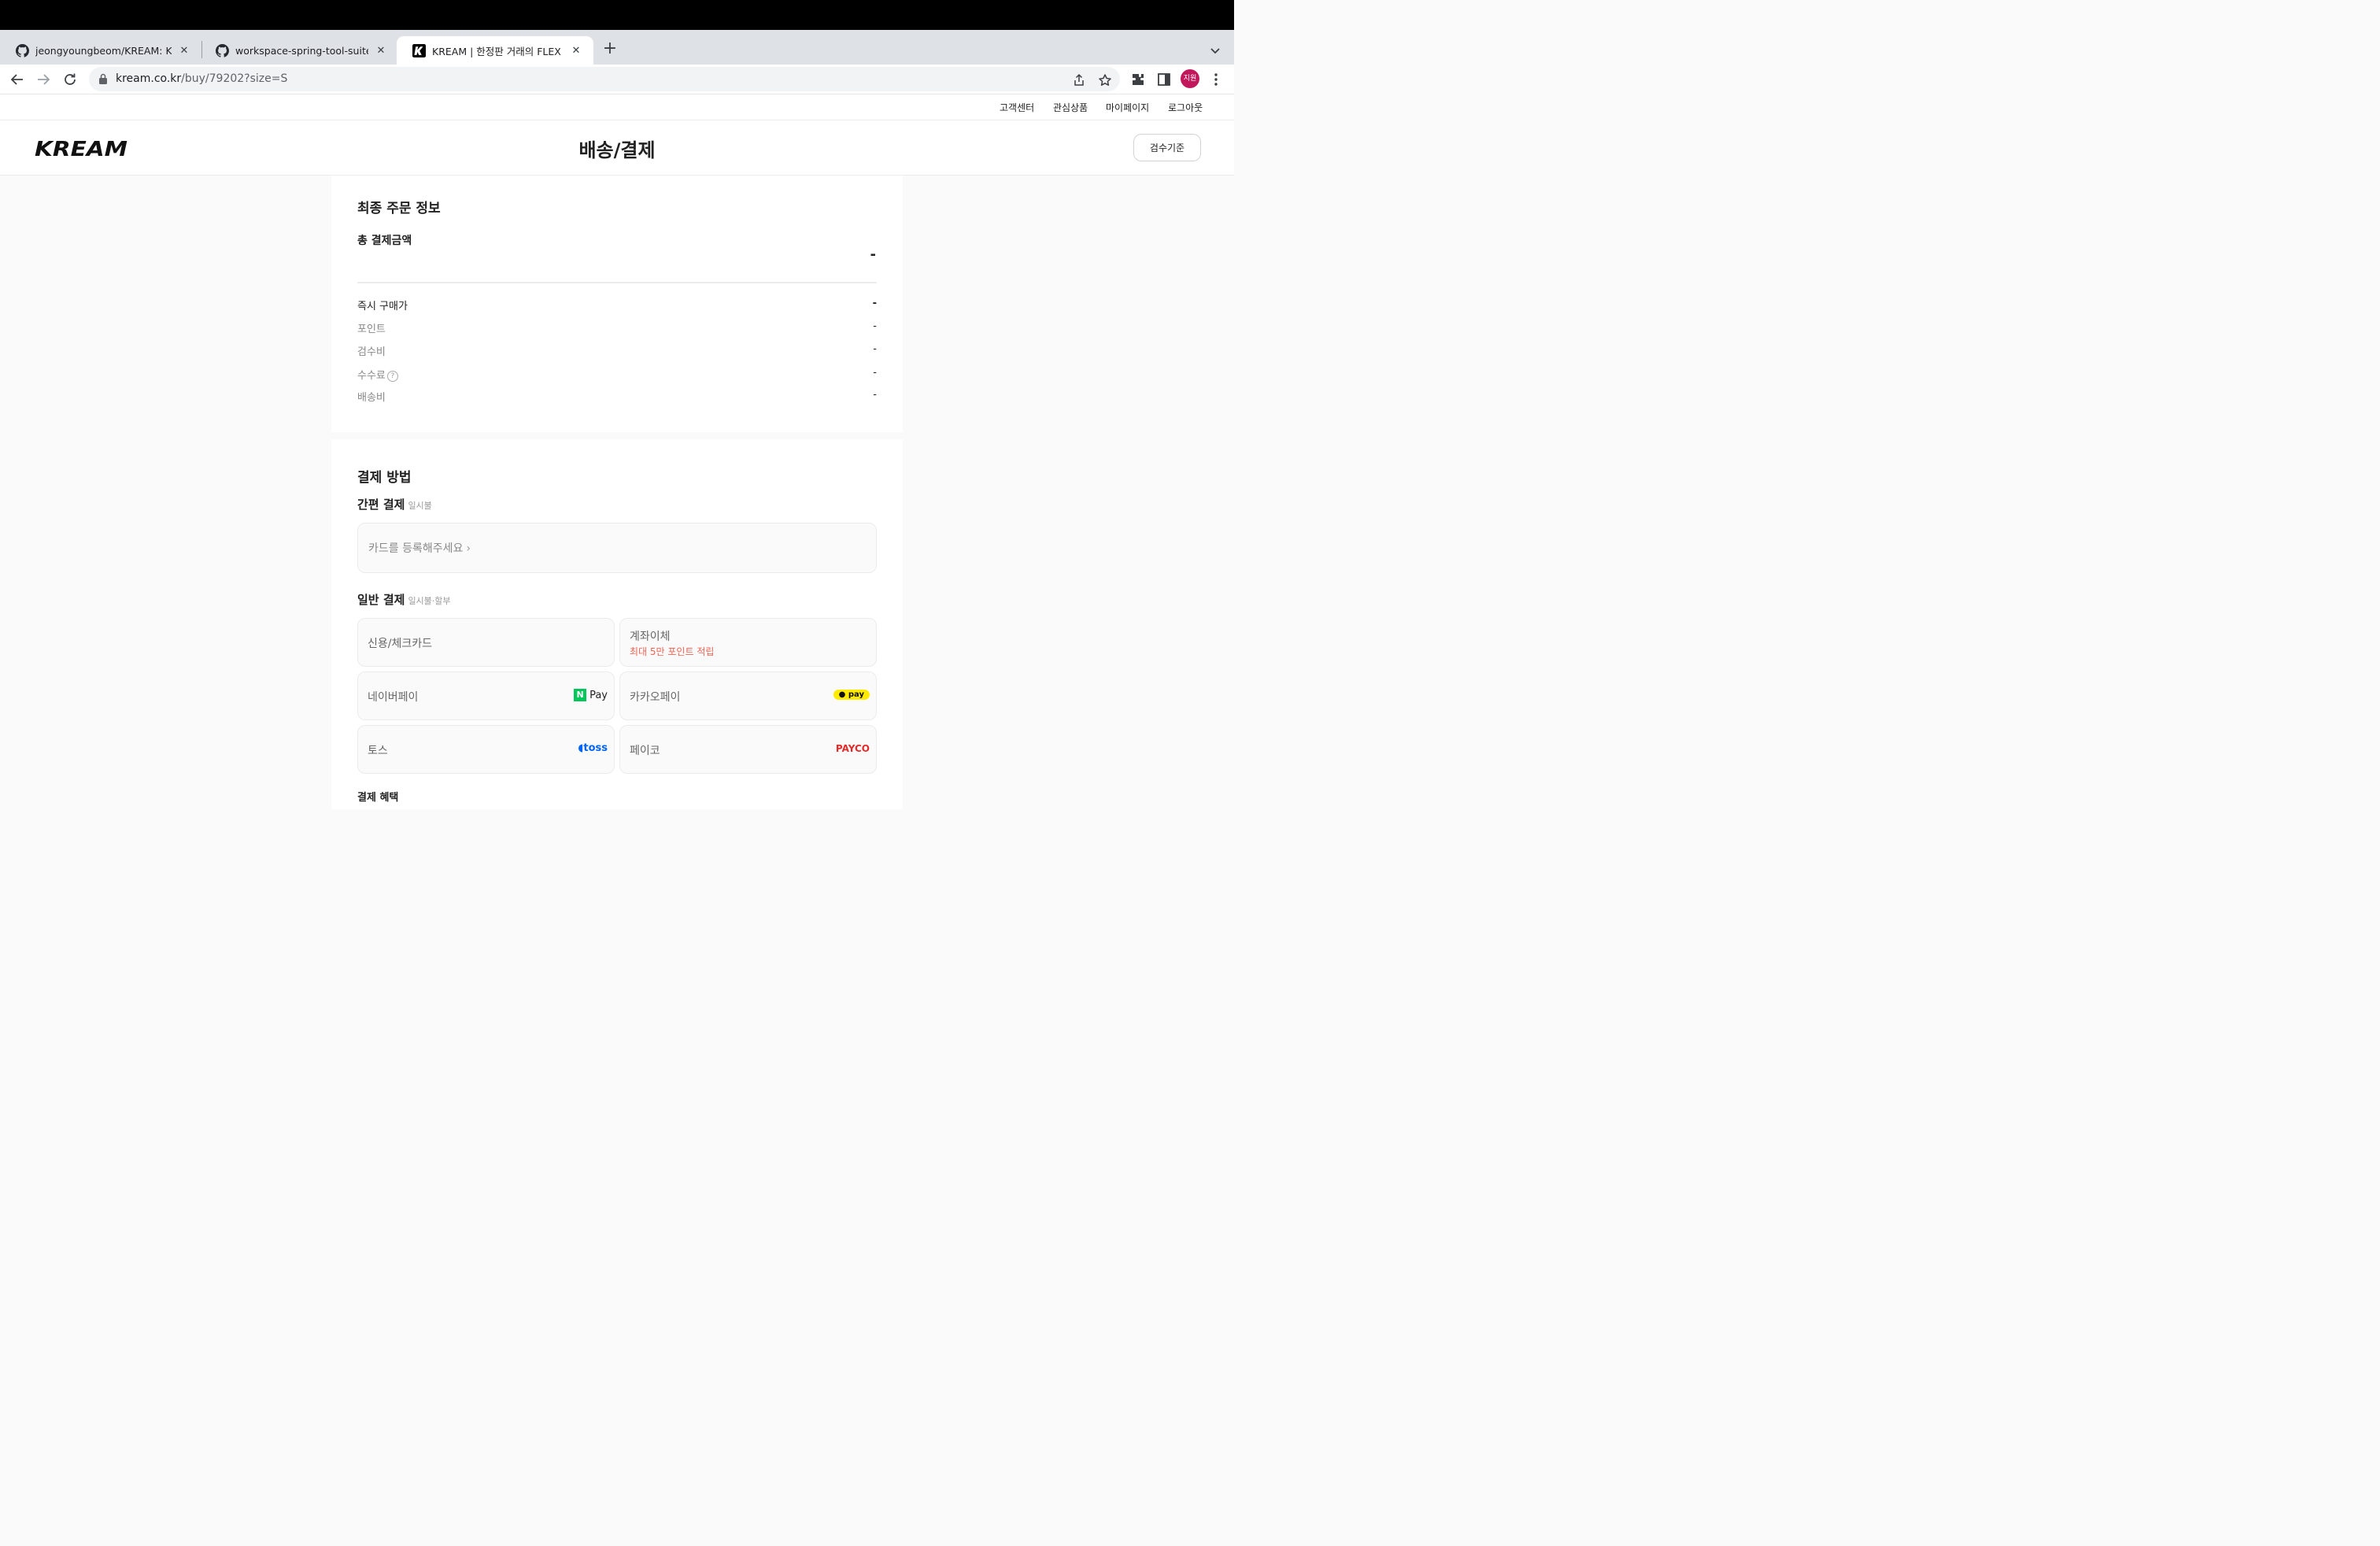 The height and width of the screenshot is (1546, 2380). What do you see at coordinates (650, 637) in the screenshot?
I see `pay-option-label: 계좌이체` at bounding box center [650, 637].